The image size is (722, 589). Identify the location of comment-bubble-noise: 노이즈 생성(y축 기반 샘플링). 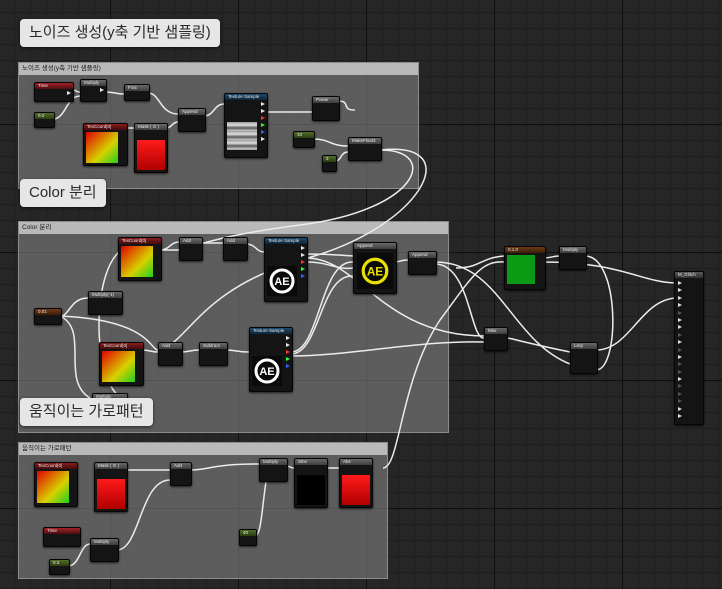
(120, 33).